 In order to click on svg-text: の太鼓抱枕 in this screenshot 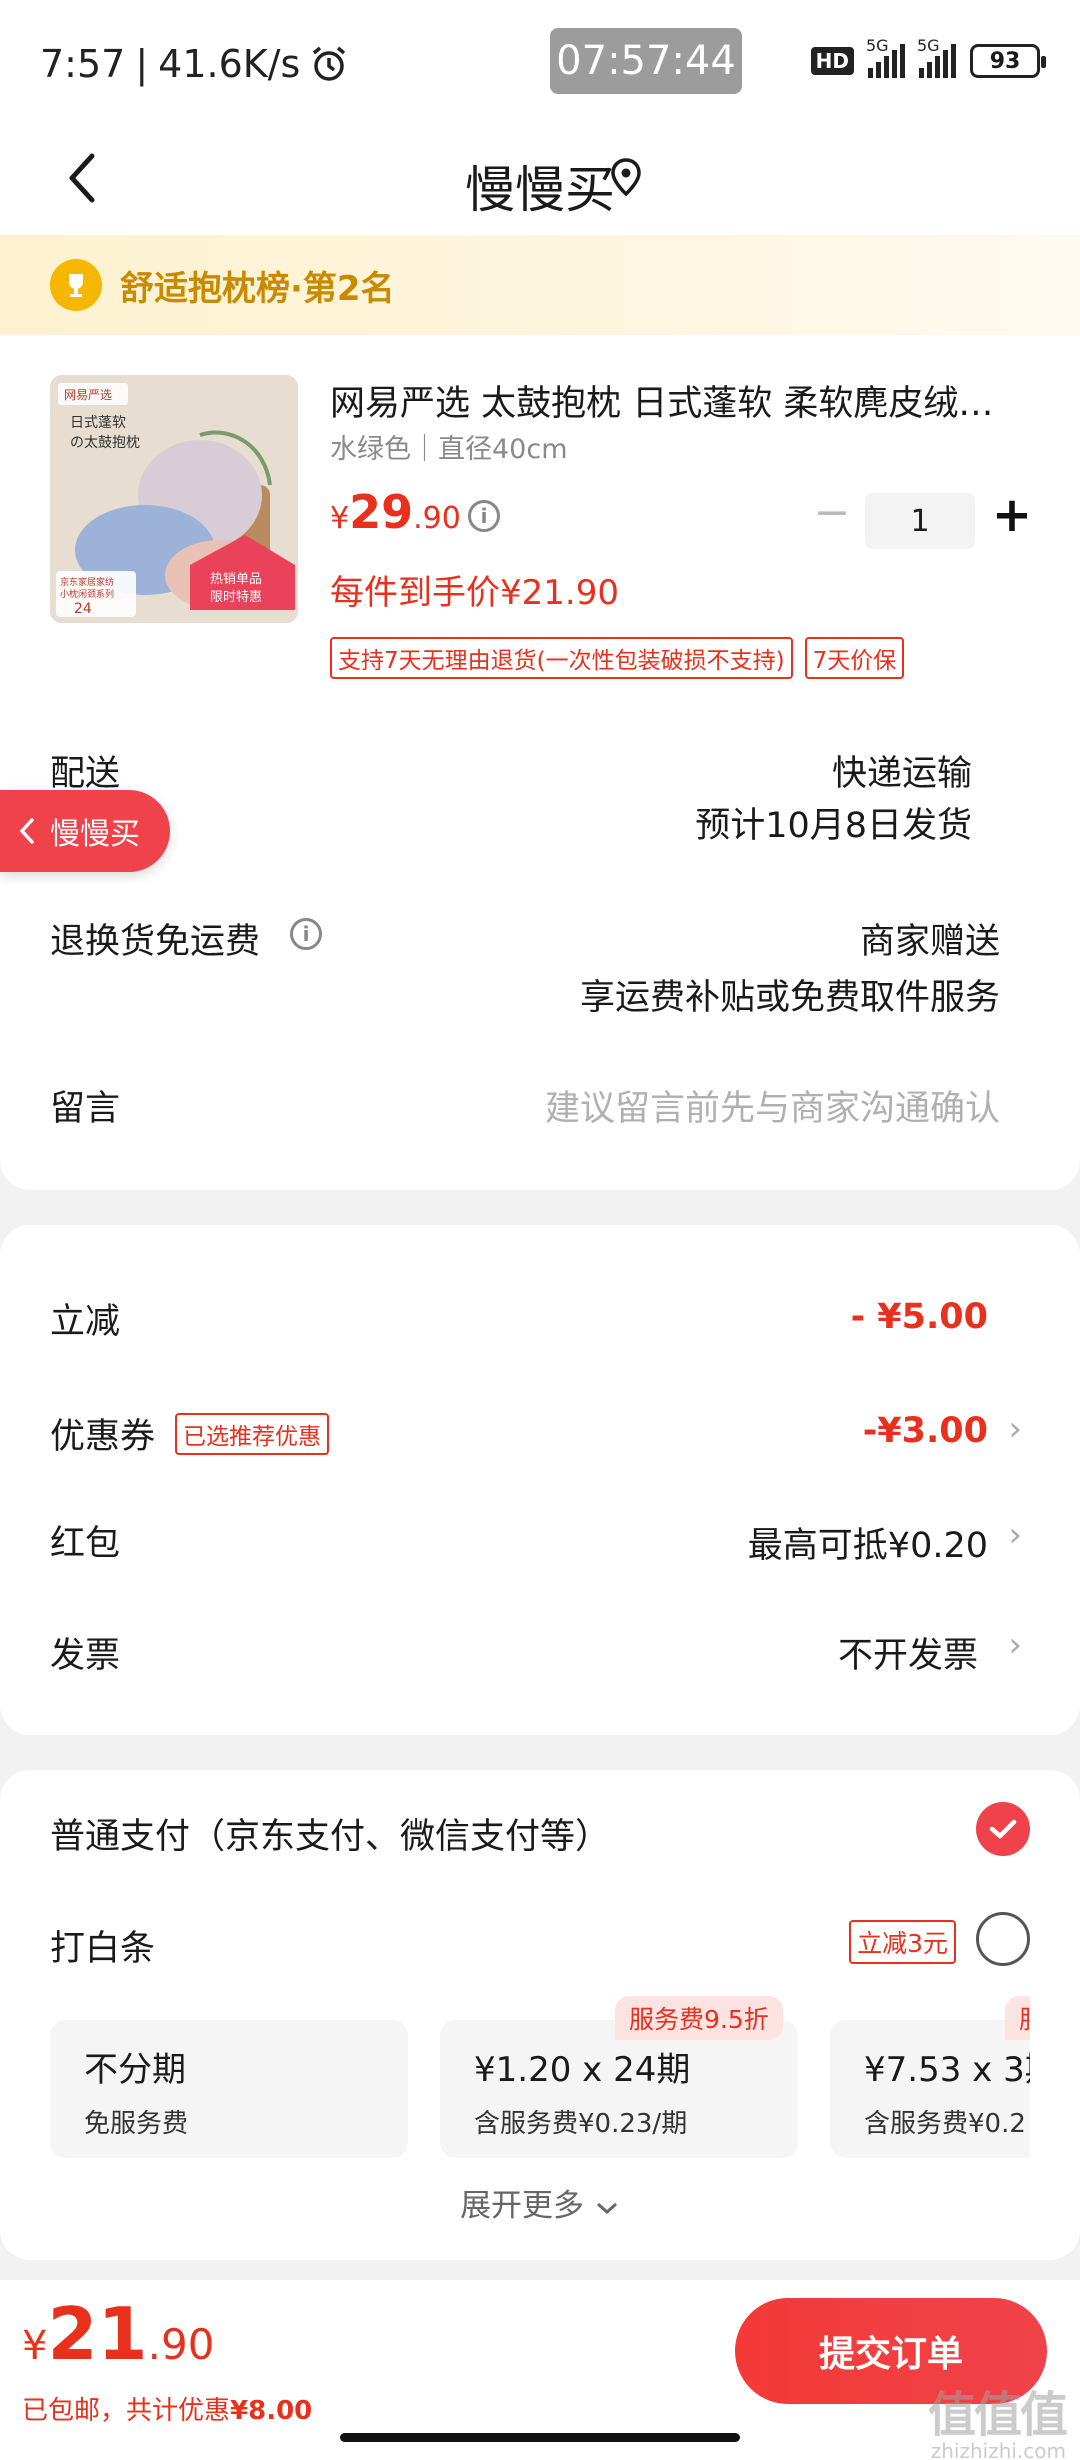, I will do `click(105, 443)`.